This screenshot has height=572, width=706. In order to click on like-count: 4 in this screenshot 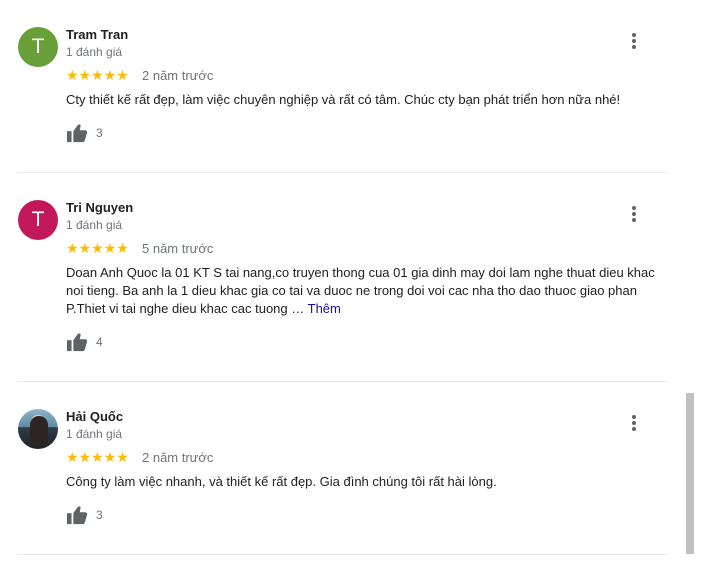, I will do `click(99, 342)`.